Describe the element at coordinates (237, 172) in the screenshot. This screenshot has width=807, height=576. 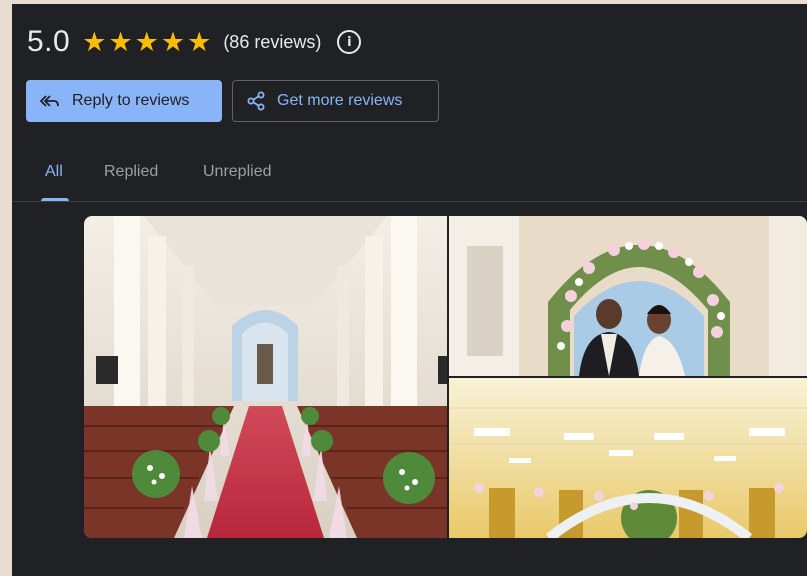
I see `tab-unreplied: Unreplied` at that location.